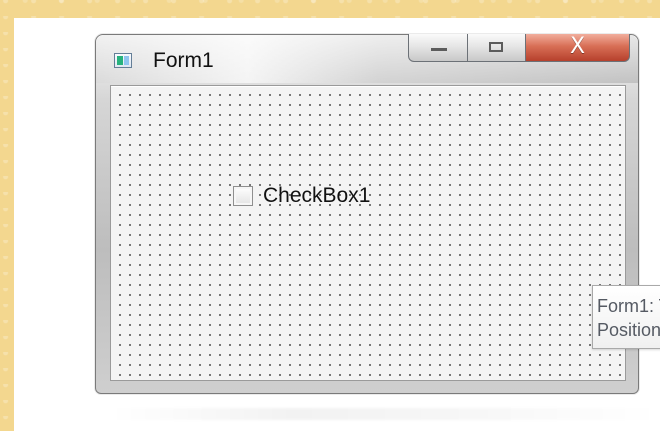 The image size is (660, 431). I want to click on tooltip-line-1: Form1: TF, so click(628, 306).